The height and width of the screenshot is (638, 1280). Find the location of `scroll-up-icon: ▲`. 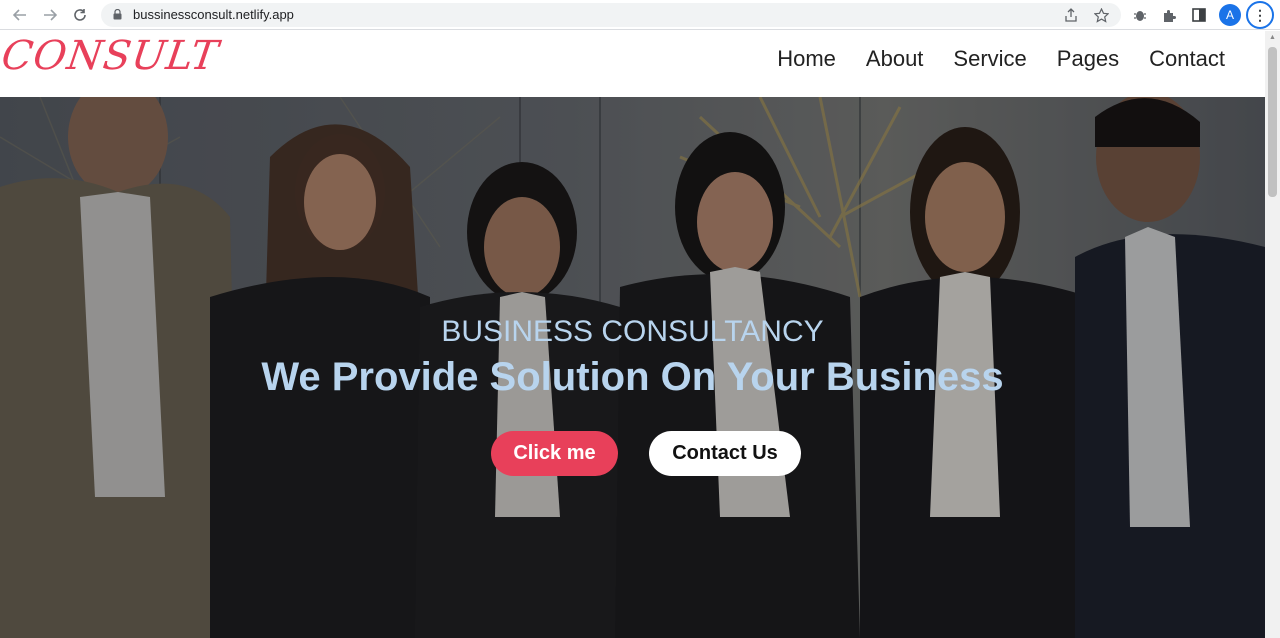

scroll-up-icon: ▲ is located at coordinates (1272, 38).